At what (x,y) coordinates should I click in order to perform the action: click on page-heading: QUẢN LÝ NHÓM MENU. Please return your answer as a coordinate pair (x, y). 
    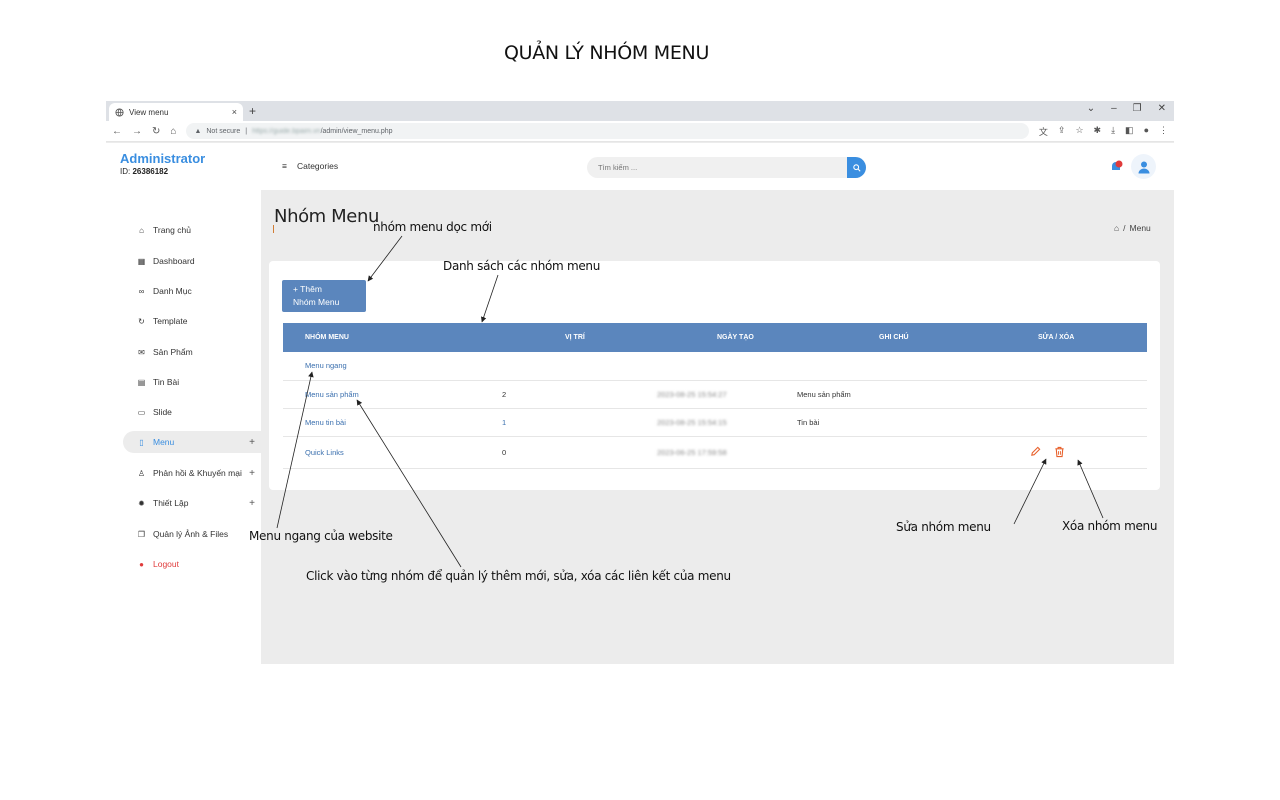
    Looking at the image, I should click on (606, 53).